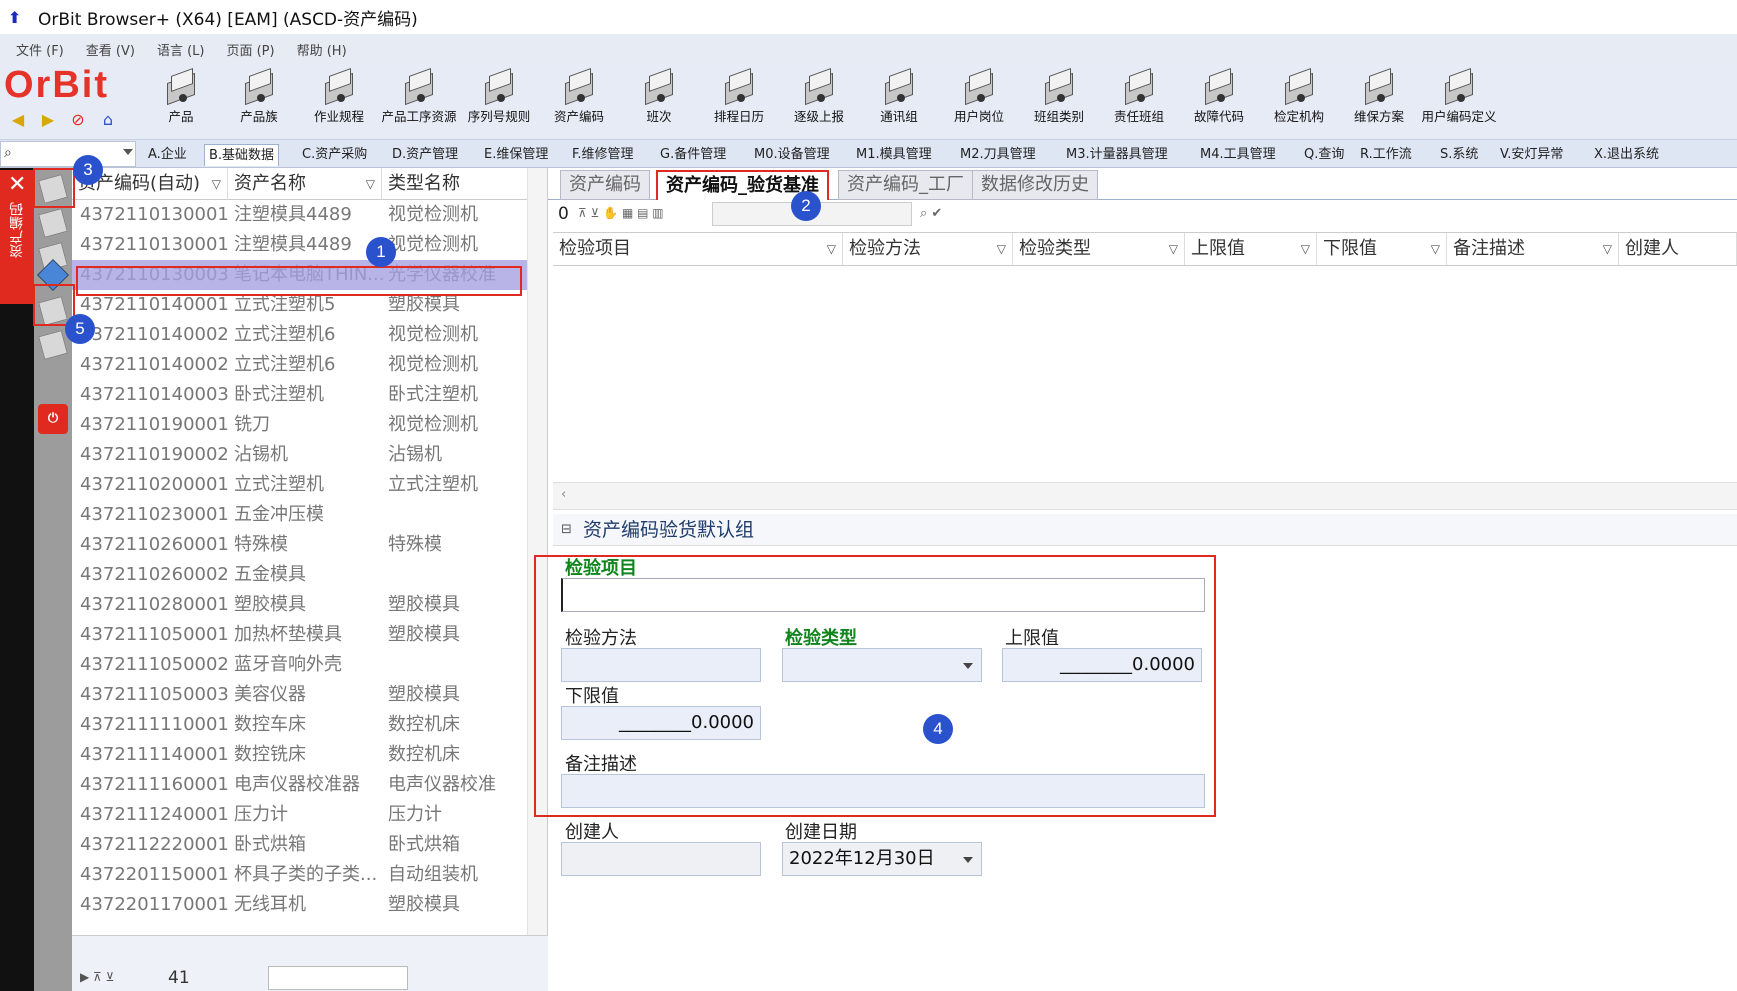 Image resolution: width=1737 pixels, height=991 pixels. What do you see at coordinates (1382, 249) in the screenshot?
I see `col-header-lower-limit: 下限值 ▽` at bounding box center [1382, 249].